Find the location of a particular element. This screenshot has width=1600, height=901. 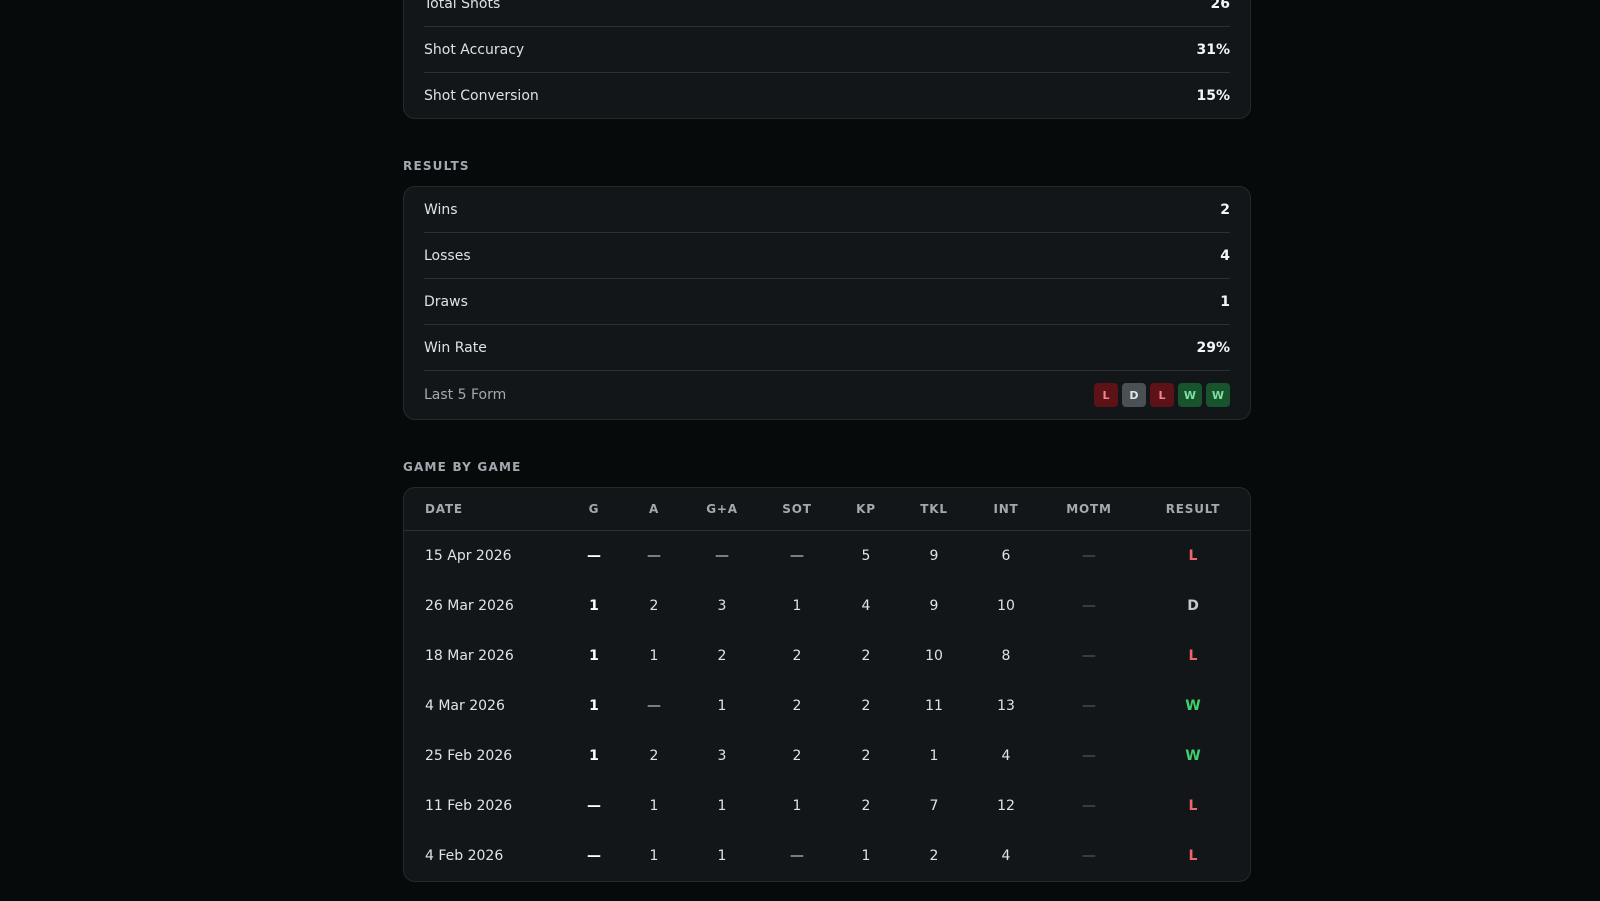

cell-interceptions: 13 is located at coordinates (1006, 706).